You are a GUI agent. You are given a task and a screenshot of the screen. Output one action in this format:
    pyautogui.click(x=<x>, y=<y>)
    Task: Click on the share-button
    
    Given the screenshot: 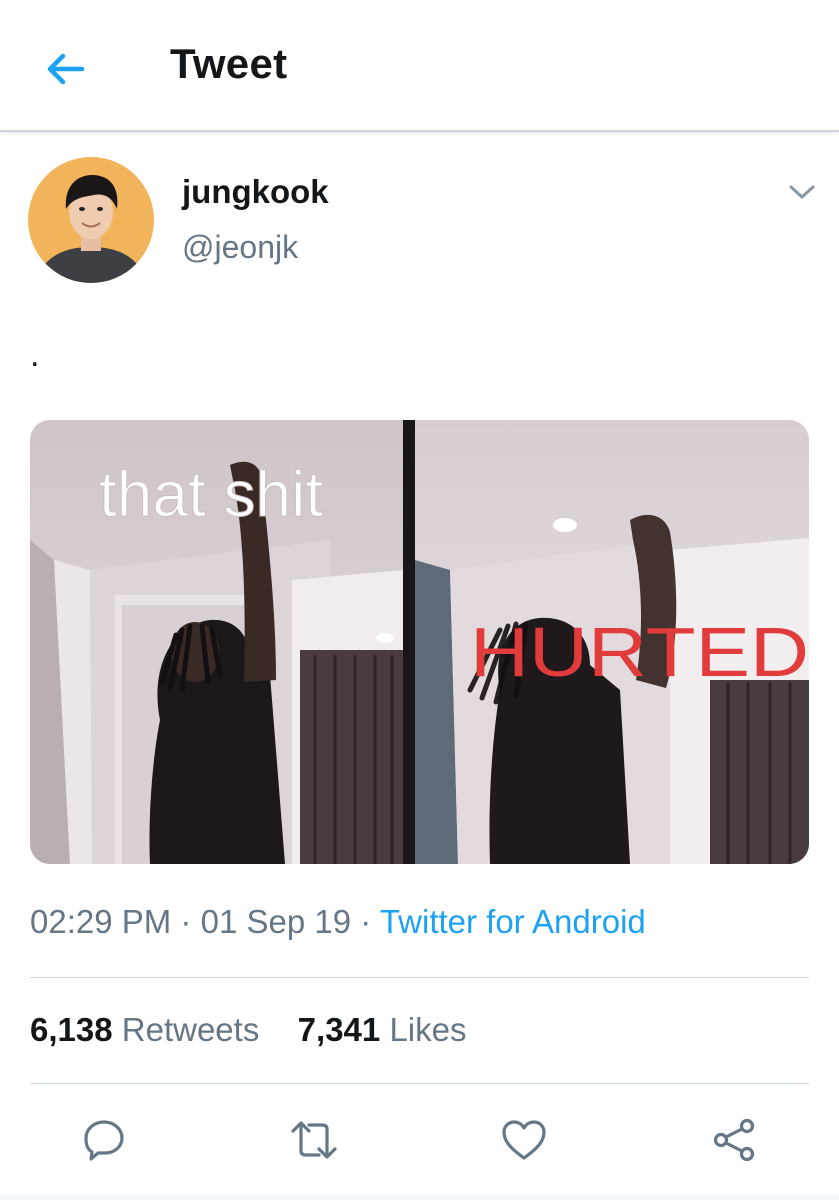 What is the action you would take?
    pyautogui.click(x=734, y=1140)
    